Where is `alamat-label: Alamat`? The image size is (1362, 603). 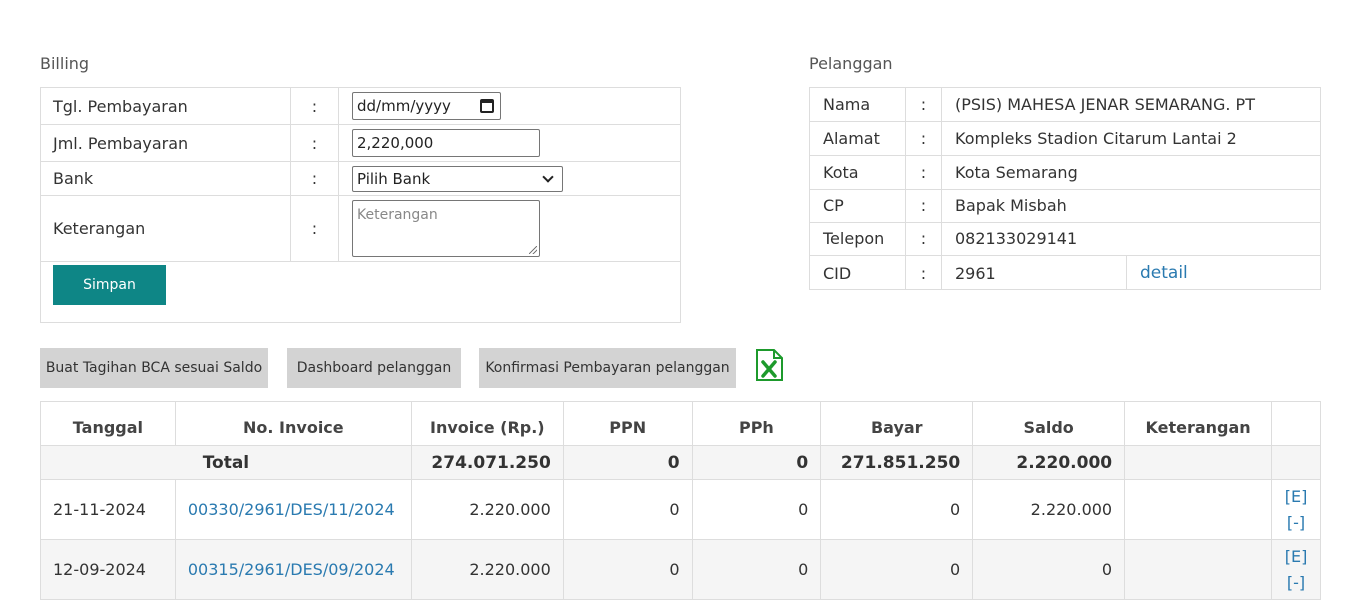 alamat-label: Alamat is located at coordinates (858, 138).